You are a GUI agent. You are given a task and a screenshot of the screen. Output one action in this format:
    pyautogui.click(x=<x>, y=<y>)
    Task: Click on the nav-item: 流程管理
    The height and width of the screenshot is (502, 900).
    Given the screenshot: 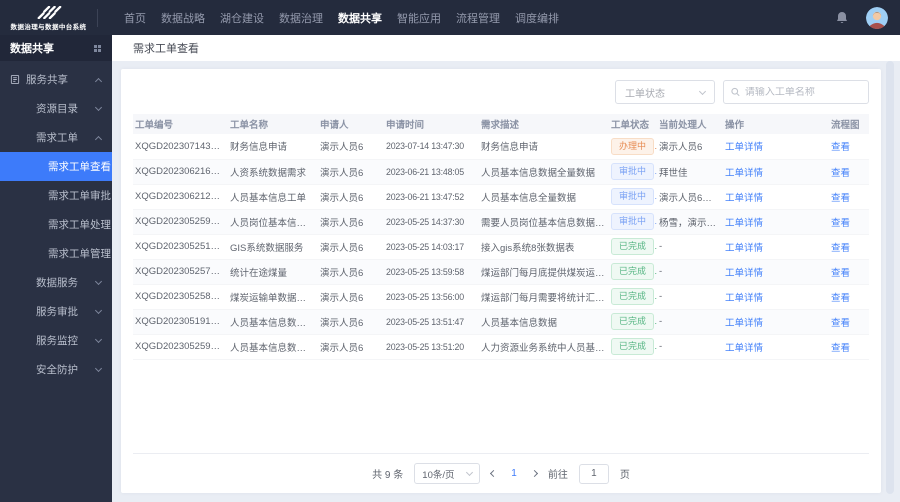 What is the action you would take?
    pyautogui.click(x=478, y=18)
    